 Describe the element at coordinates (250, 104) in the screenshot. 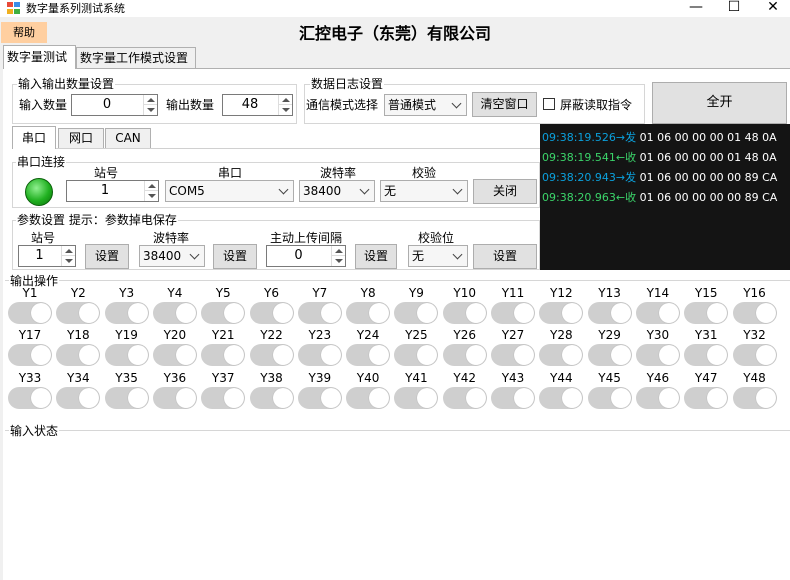

I see `output-count-value: 48` at that location.